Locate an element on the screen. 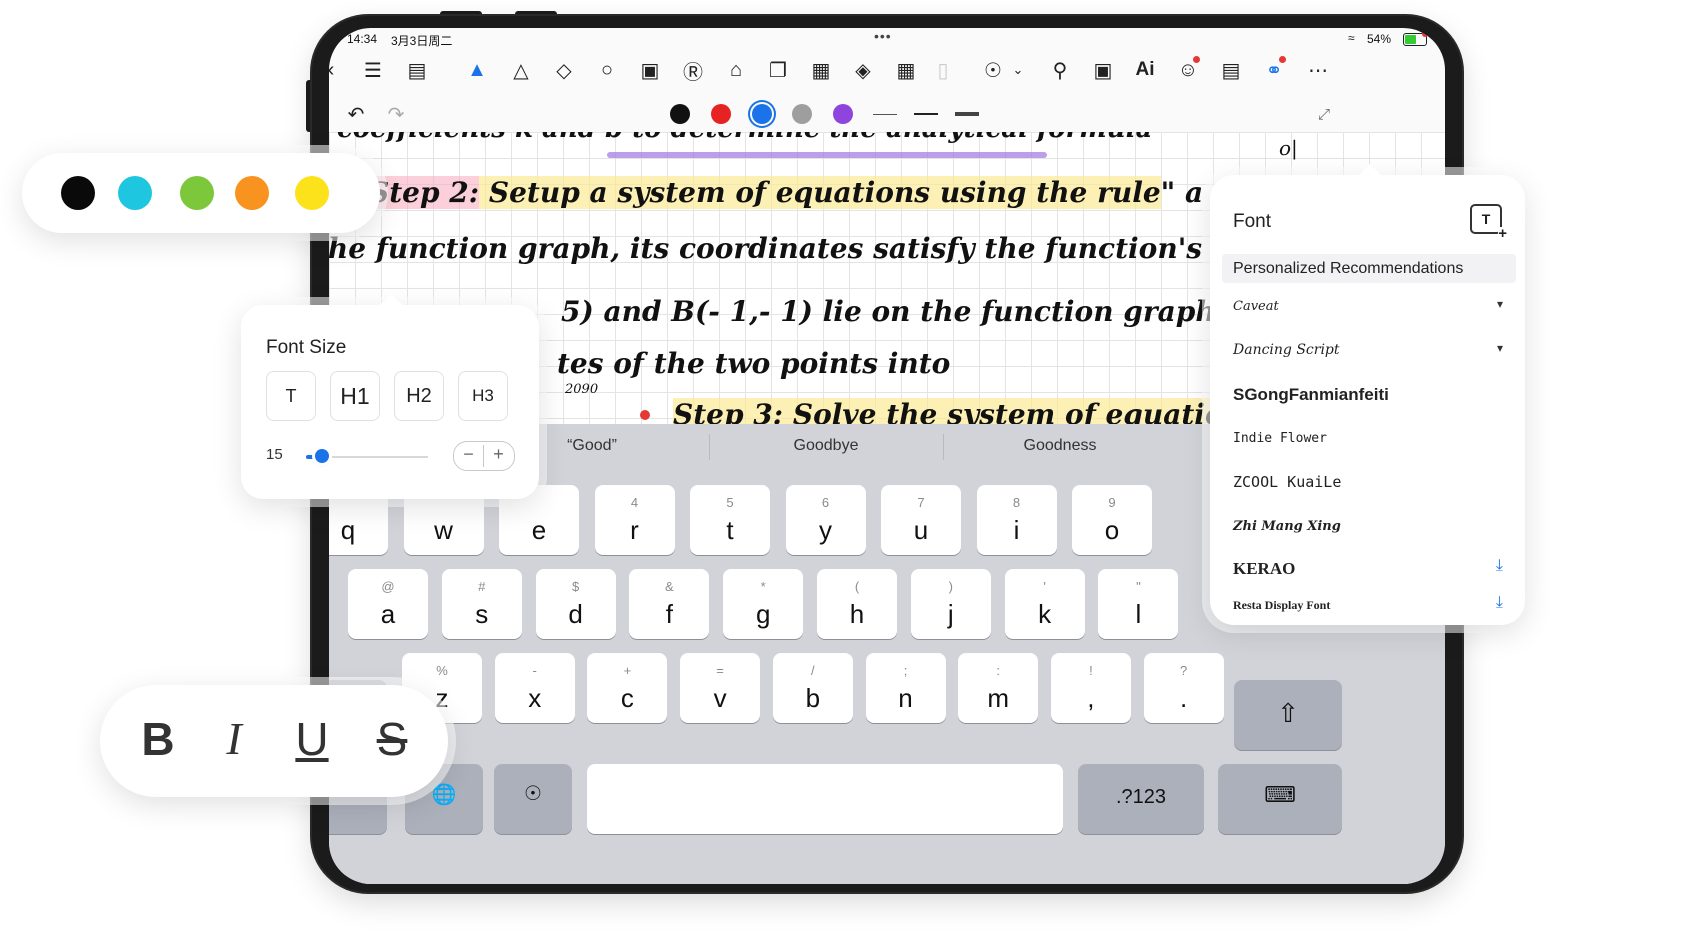  key-k: ' k is located at coordinates (1044, 604).